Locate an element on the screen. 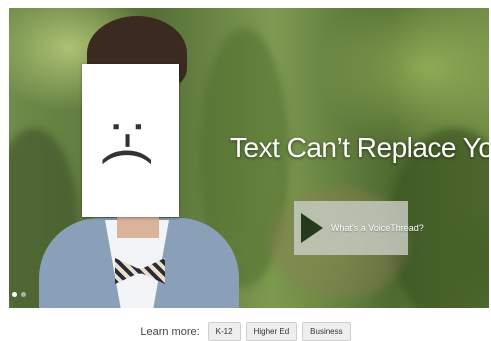  business-button: Business is located at coordinates (326, 331).